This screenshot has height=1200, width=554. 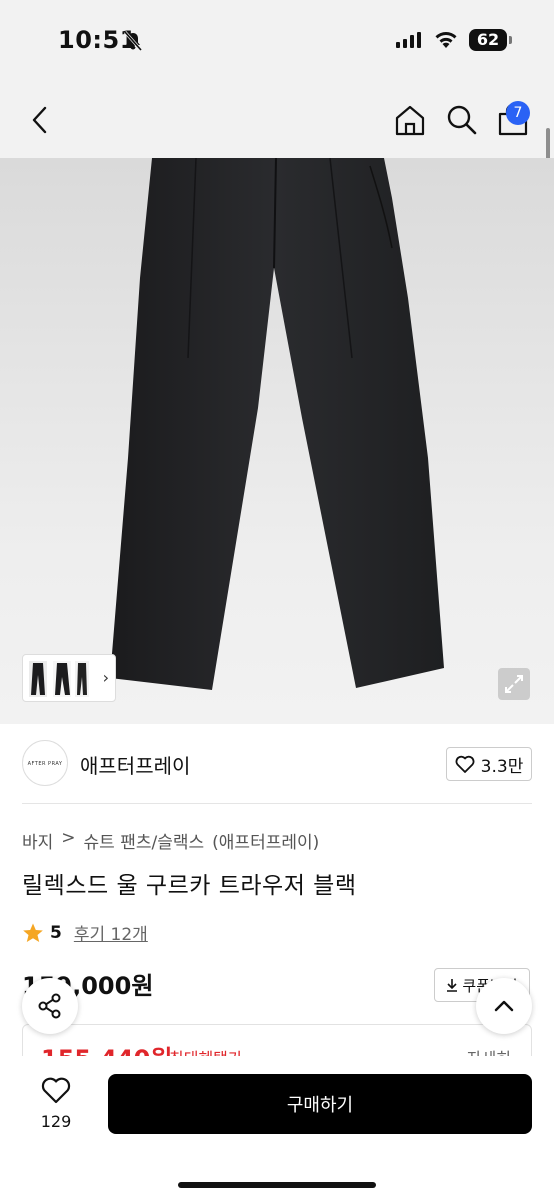 I want to click on chevron-right-icon: ›, so click(x=105, y=677).